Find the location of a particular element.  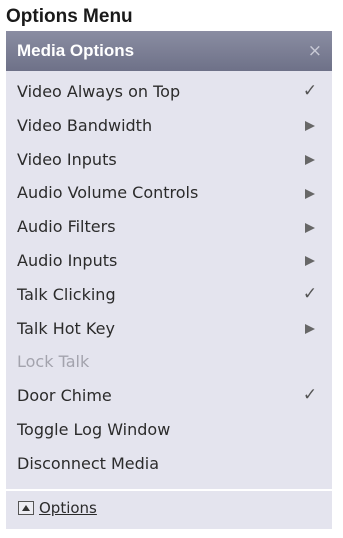

menu-item-door-chime: Door Chime ✓ is located at coordinates (169, 396).